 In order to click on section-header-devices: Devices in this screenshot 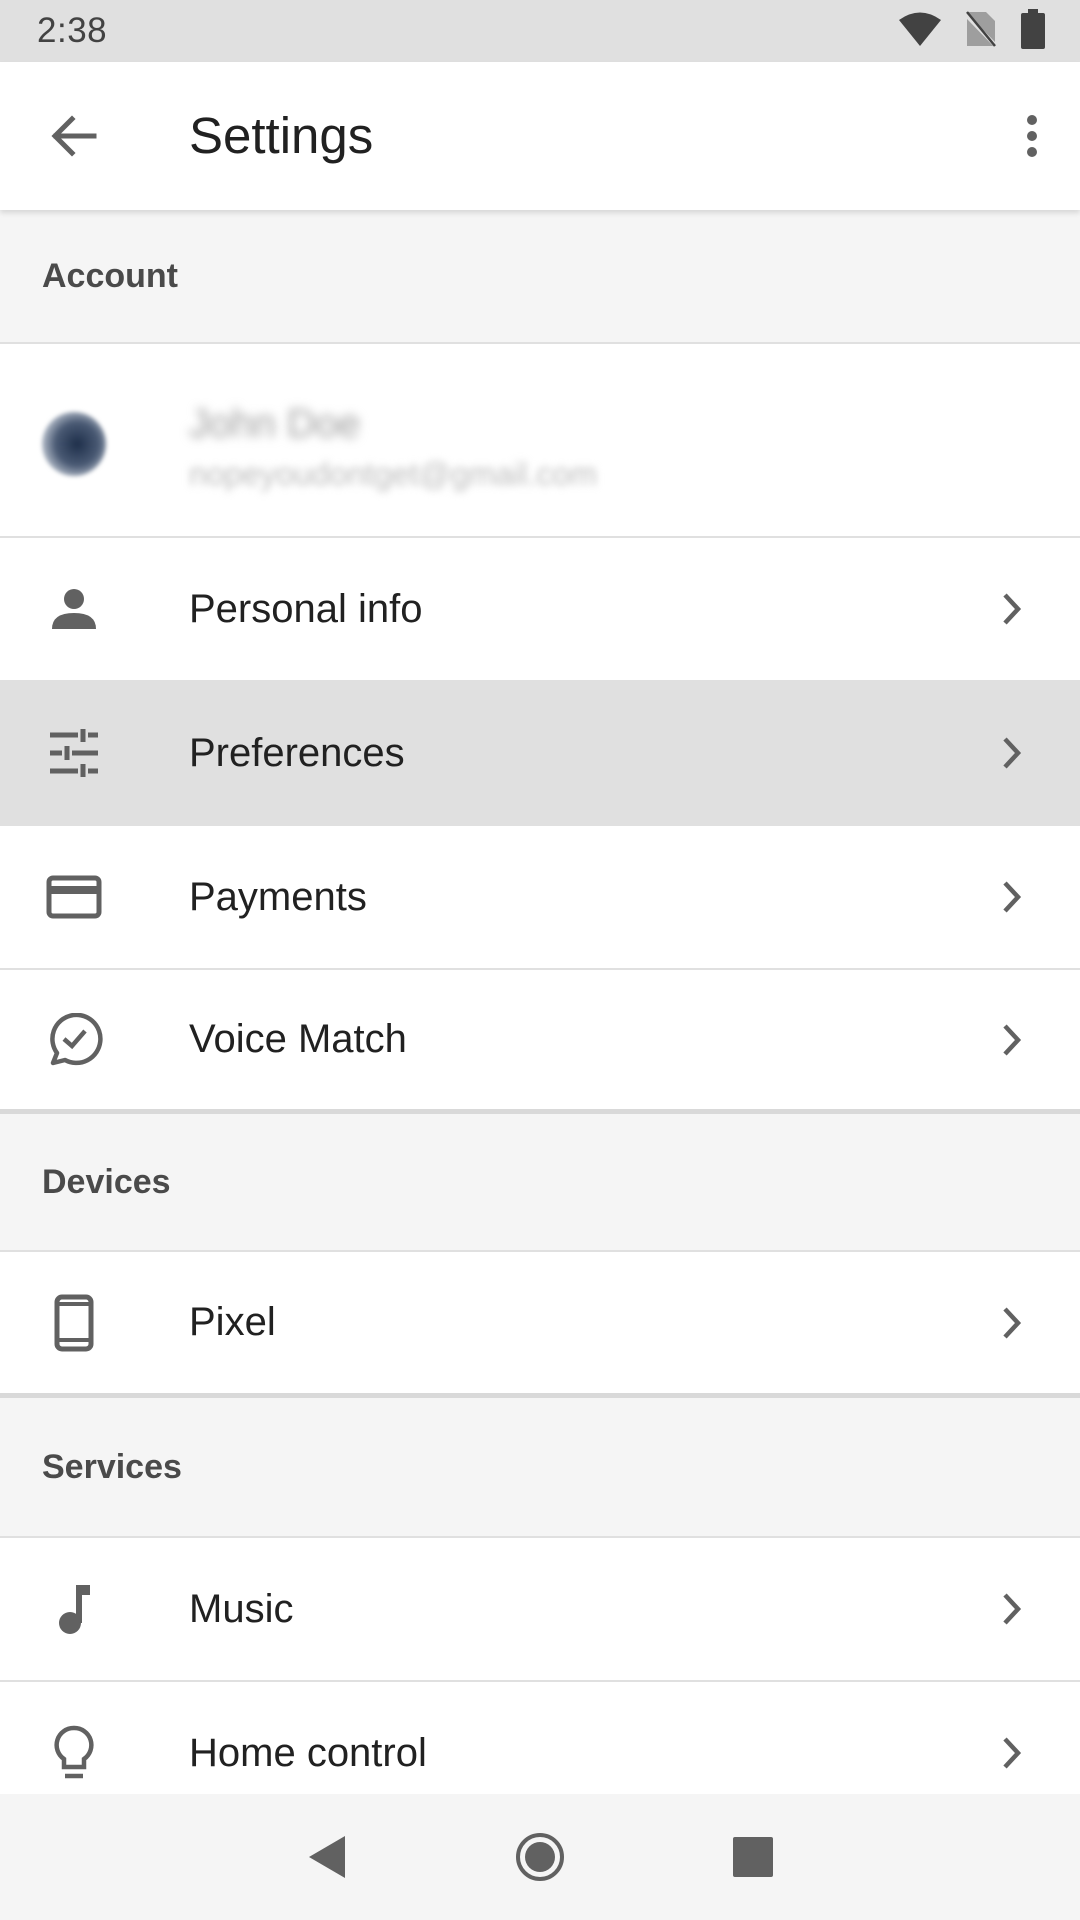, I will do `click(540, 1183)`.